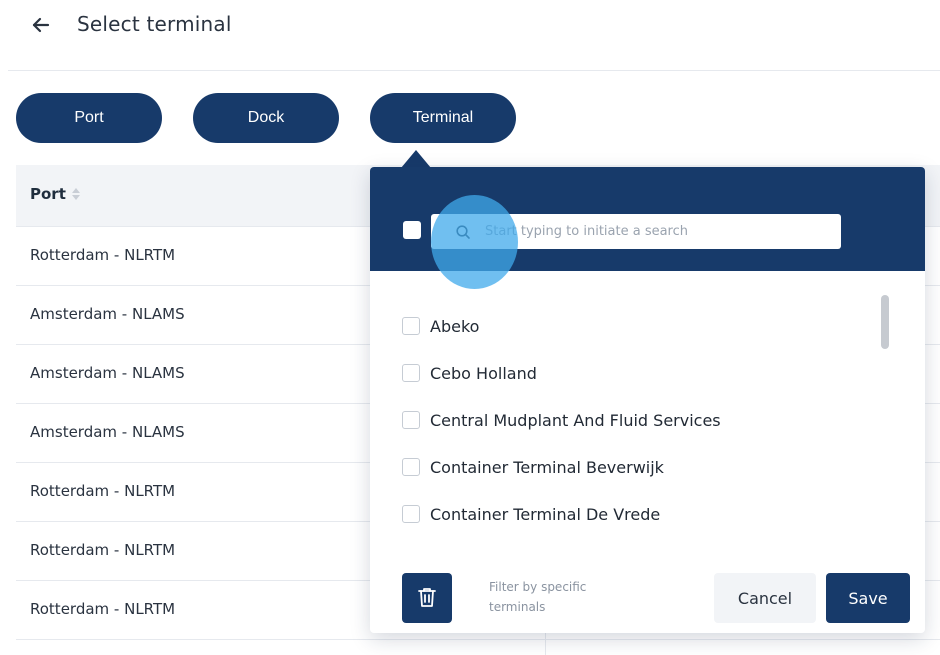  Describe the element at coordinates (55, 194) in the screenshot. I see `column-header-port: Port` at that location.